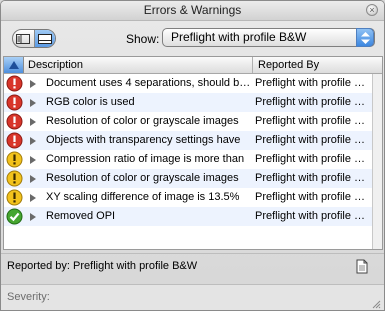  What do you see at coordinates (143, 140) in the screenshot?
I see `row-description: Objects with transparency settings have` at bounding box center [143, 140].